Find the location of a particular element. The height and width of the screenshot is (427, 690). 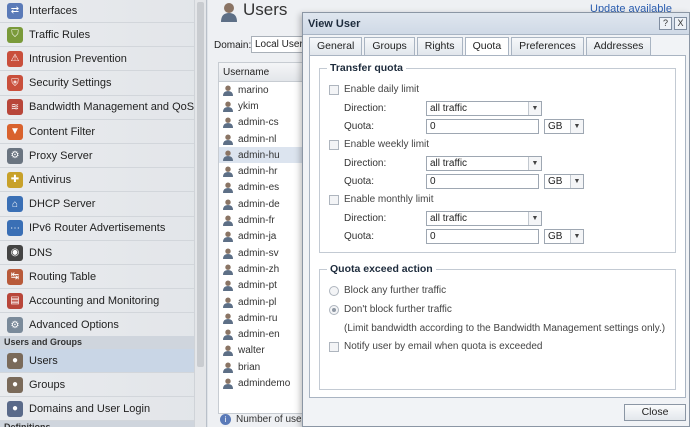

routing-table-icon: ↹ is located at coordinates (15, 276).